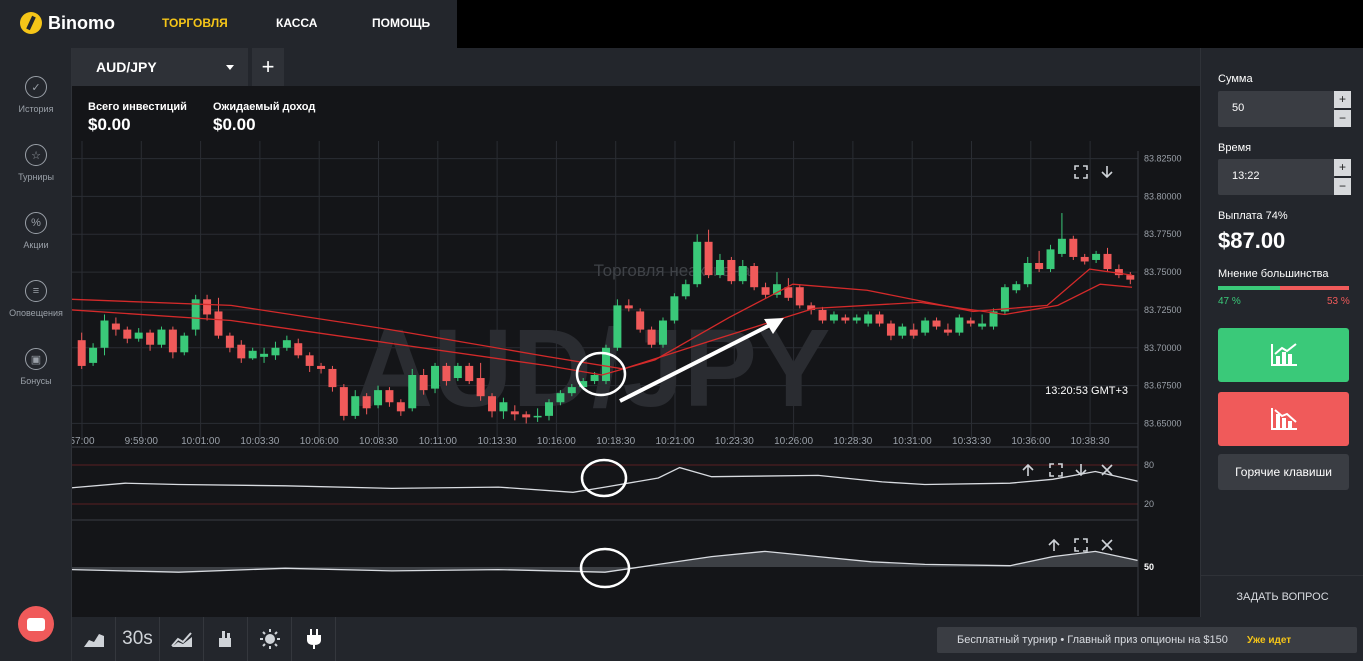 This screenshot has height=661, width=1363. Describe the element at coordinates (793, 441) in the screenshot. I see `time-tick-label: 10:26:00` at that location.